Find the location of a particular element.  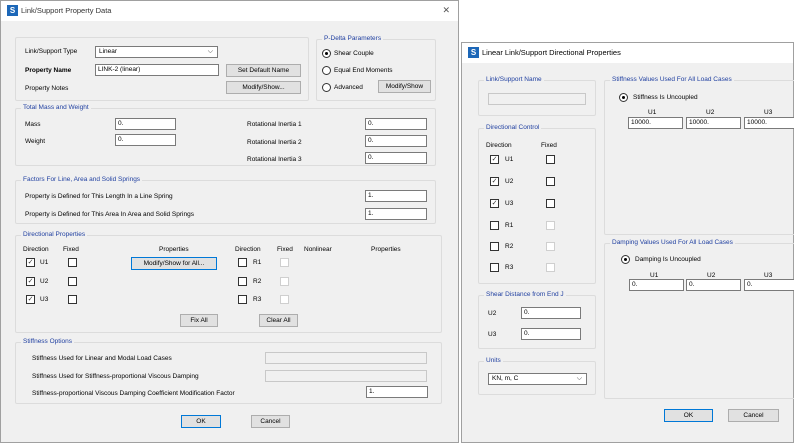

ok-button-2: OK is located at coordinates (688, 415).